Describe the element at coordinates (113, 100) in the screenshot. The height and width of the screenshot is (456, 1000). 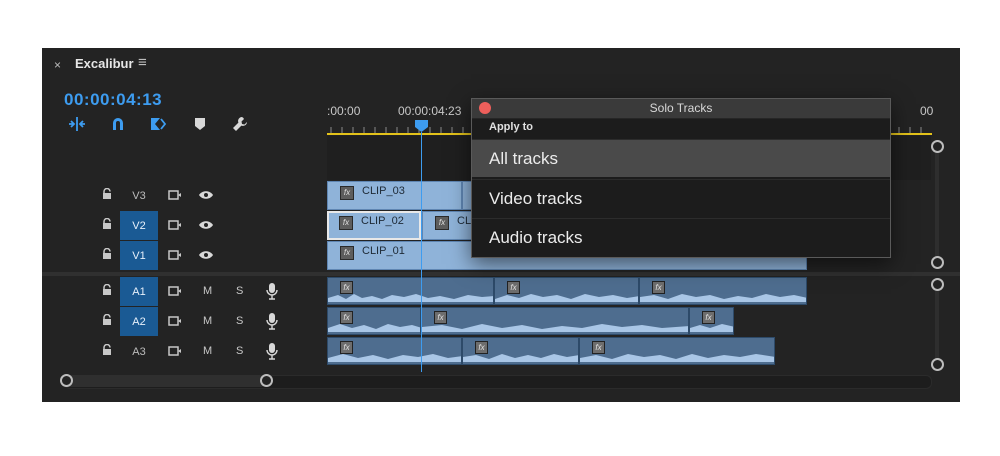
I see `playhead-timecode: 00:00:04:13` at that location.